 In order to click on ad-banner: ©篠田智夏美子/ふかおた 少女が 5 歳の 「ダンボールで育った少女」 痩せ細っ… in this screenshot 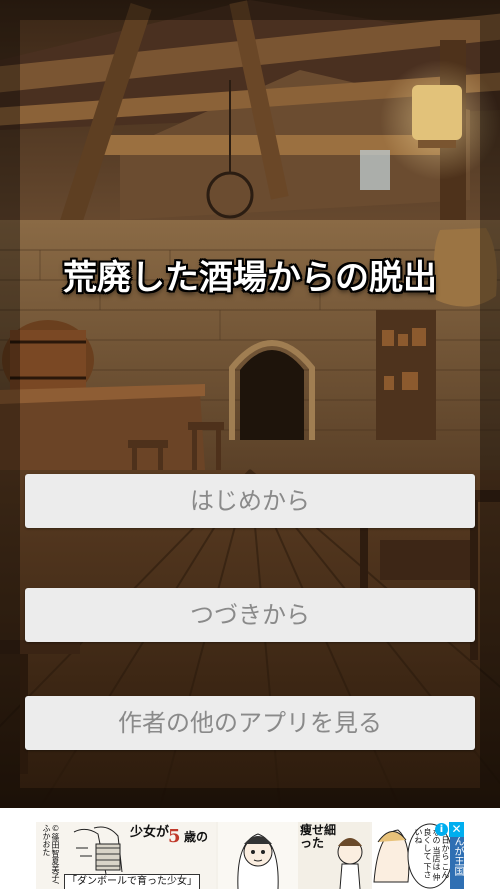, I will do `click(250, 855)`.